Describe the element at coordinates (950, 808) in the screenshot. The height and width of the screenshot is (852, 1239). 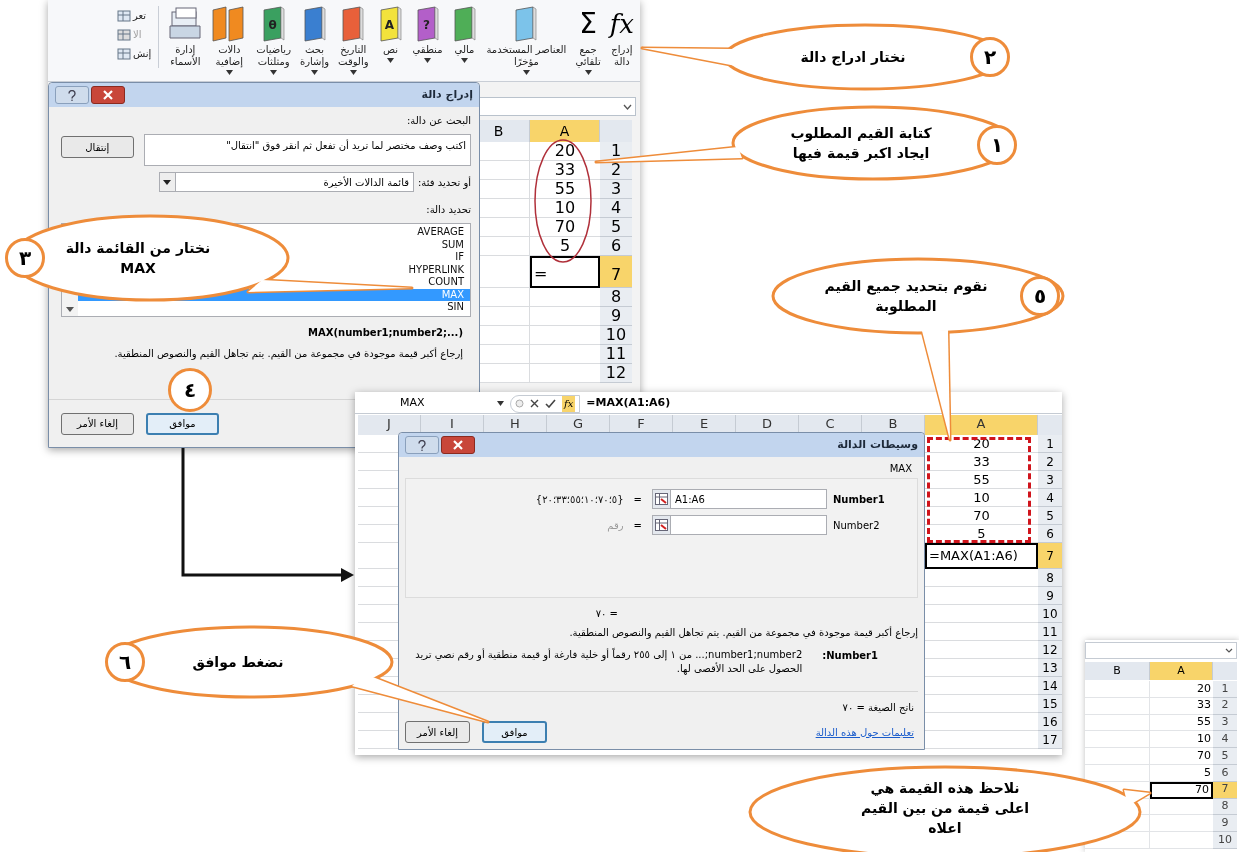
I see `callout-tooltip: نلاحظ هذه القيمة هي اعلى قيمة من بين القيم اعلاه` at that location.